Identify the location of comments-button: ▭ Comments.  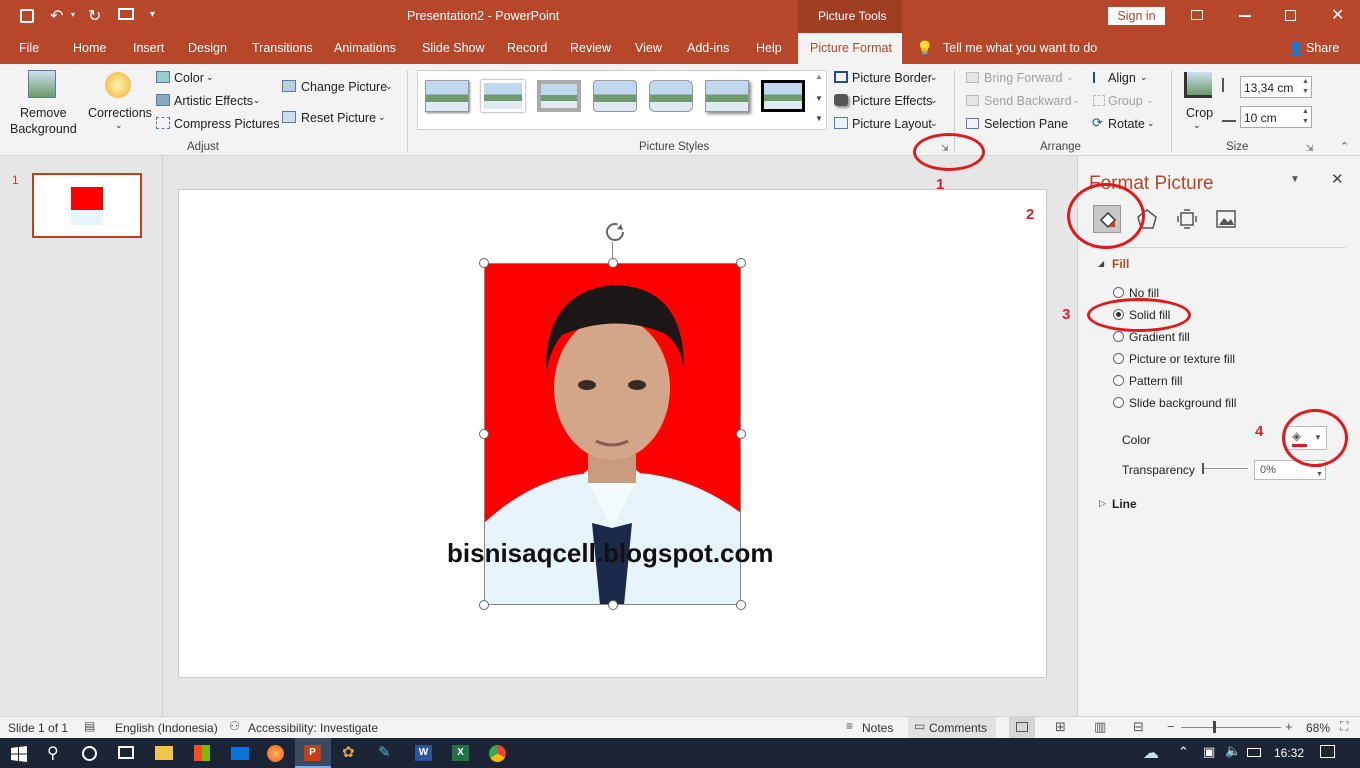
(952, 727).